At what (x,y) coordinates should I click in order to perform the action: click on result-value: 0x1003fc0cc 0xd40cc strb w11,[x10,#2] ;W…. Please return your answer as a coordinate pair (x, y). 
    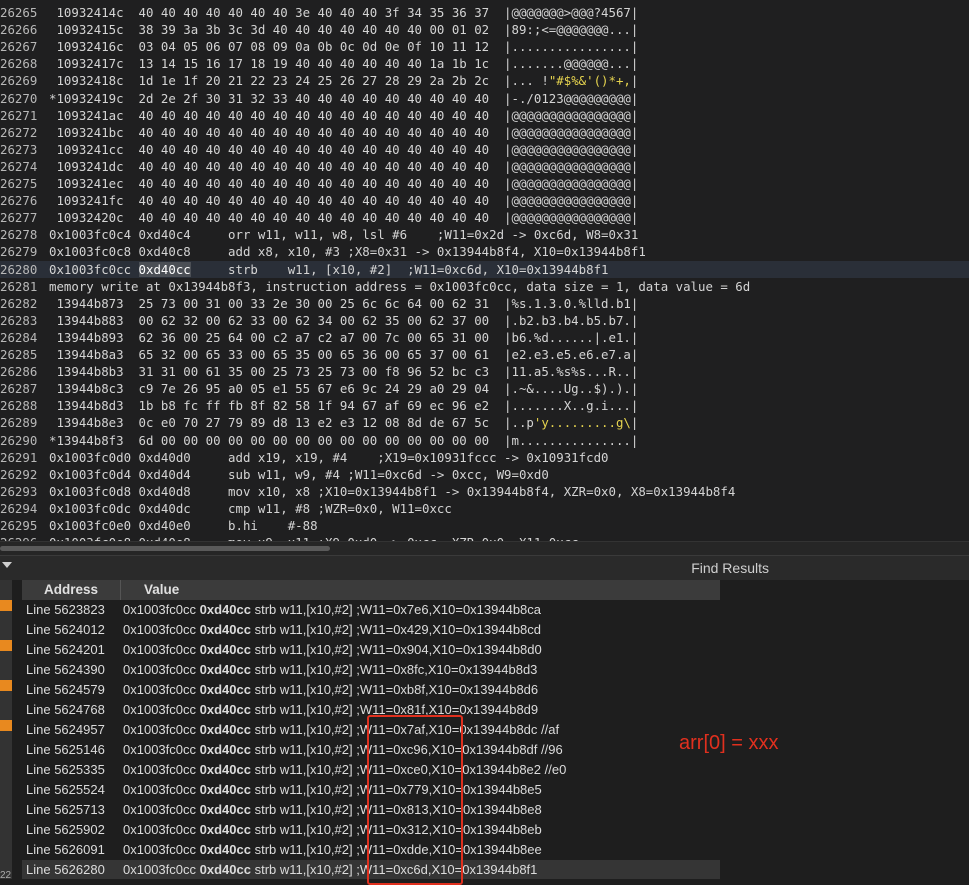
    Looking at the image, I should click on (332, 650).